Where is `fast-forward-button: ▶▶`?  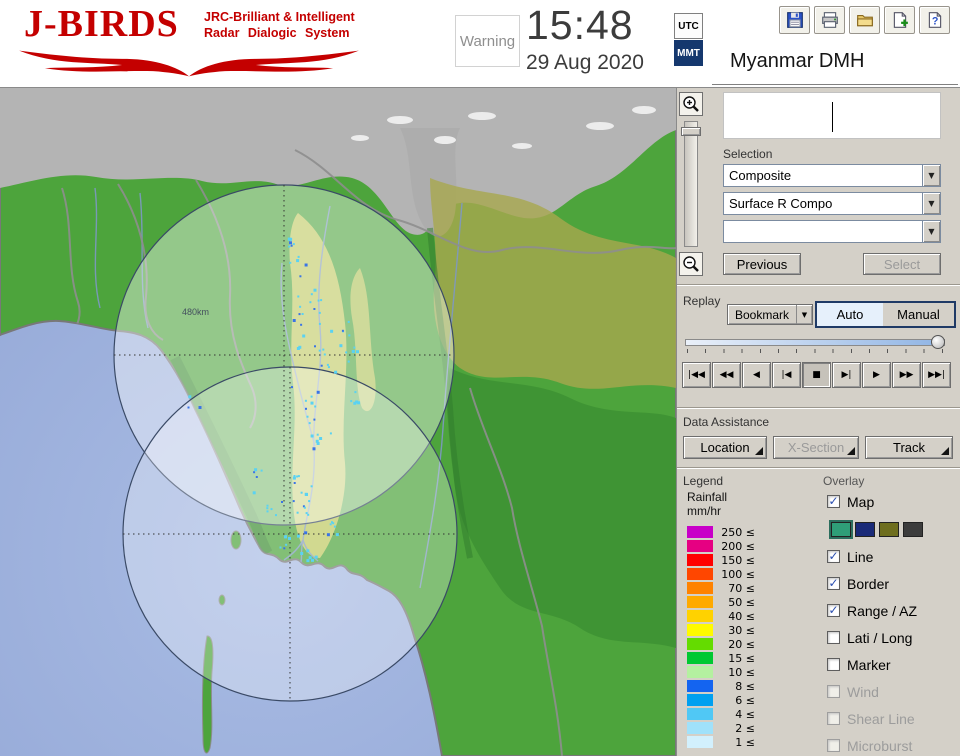
fast-forward-button: ▶▶ is located at coordinates (906, 375).